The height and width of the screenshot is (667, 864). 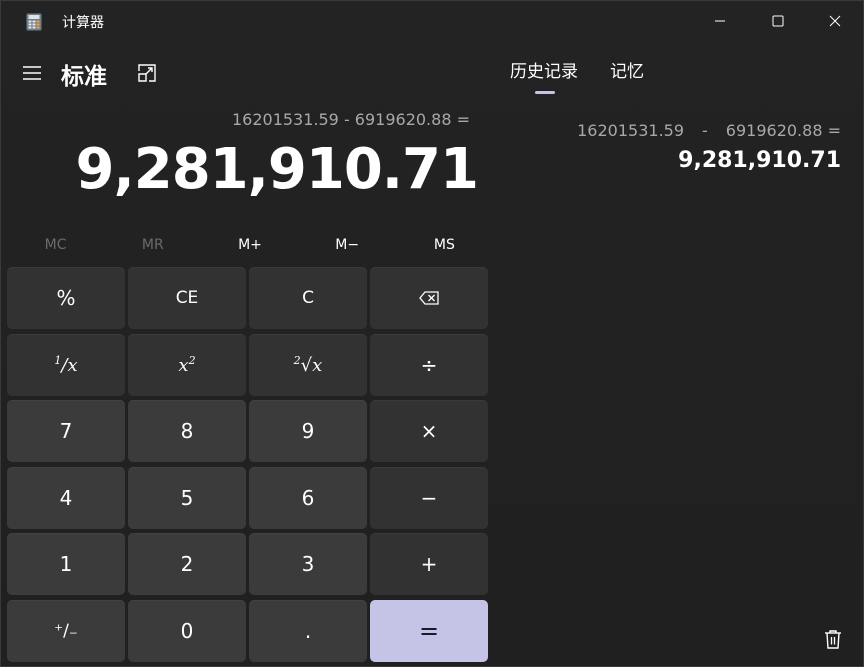 What do you see at coordinates (297, 360) in the screenshot?
I see `root-index: 2` at bounding box center [297, 360].